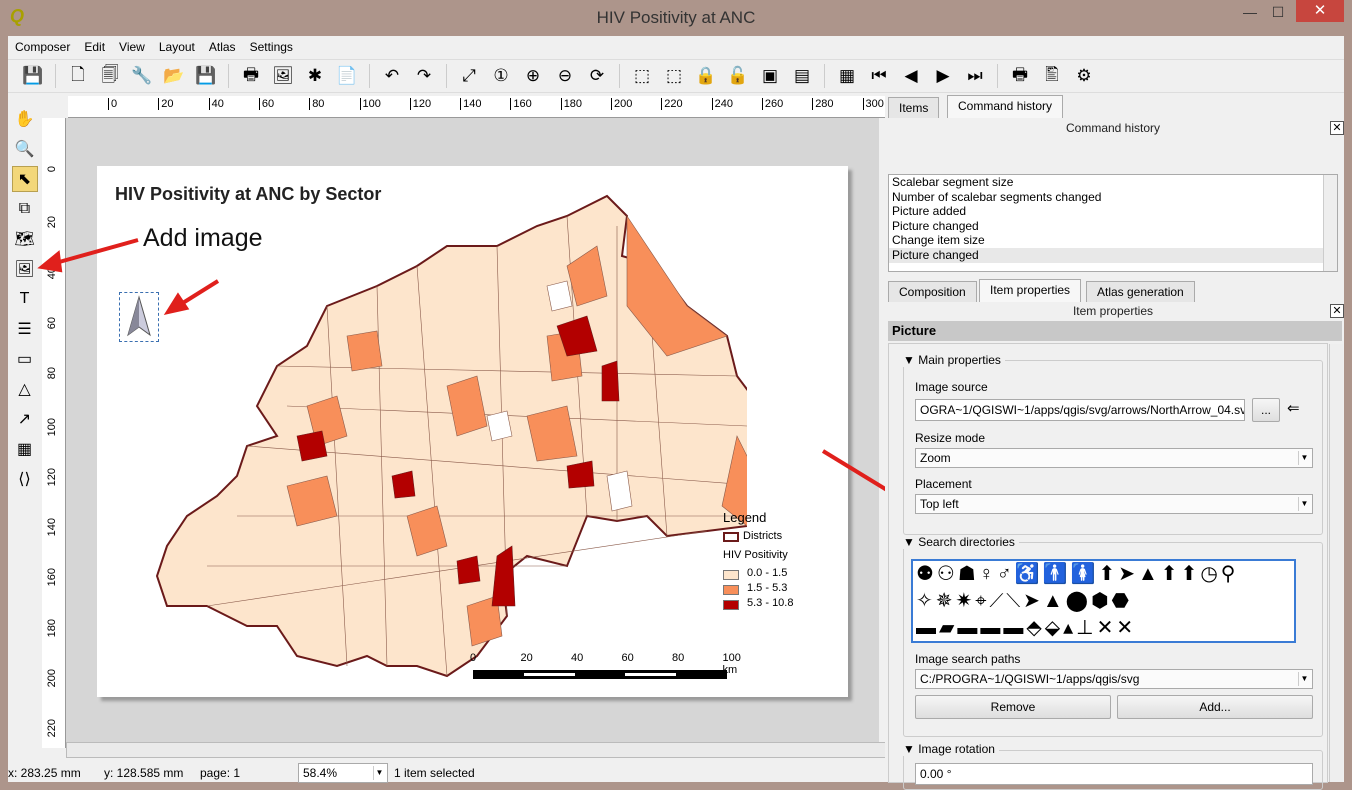 The image size is (1352, 790). Describe the element at coordinates (501, 76) in the screenshot. I see `zoom-100-icon: ①` at that location.